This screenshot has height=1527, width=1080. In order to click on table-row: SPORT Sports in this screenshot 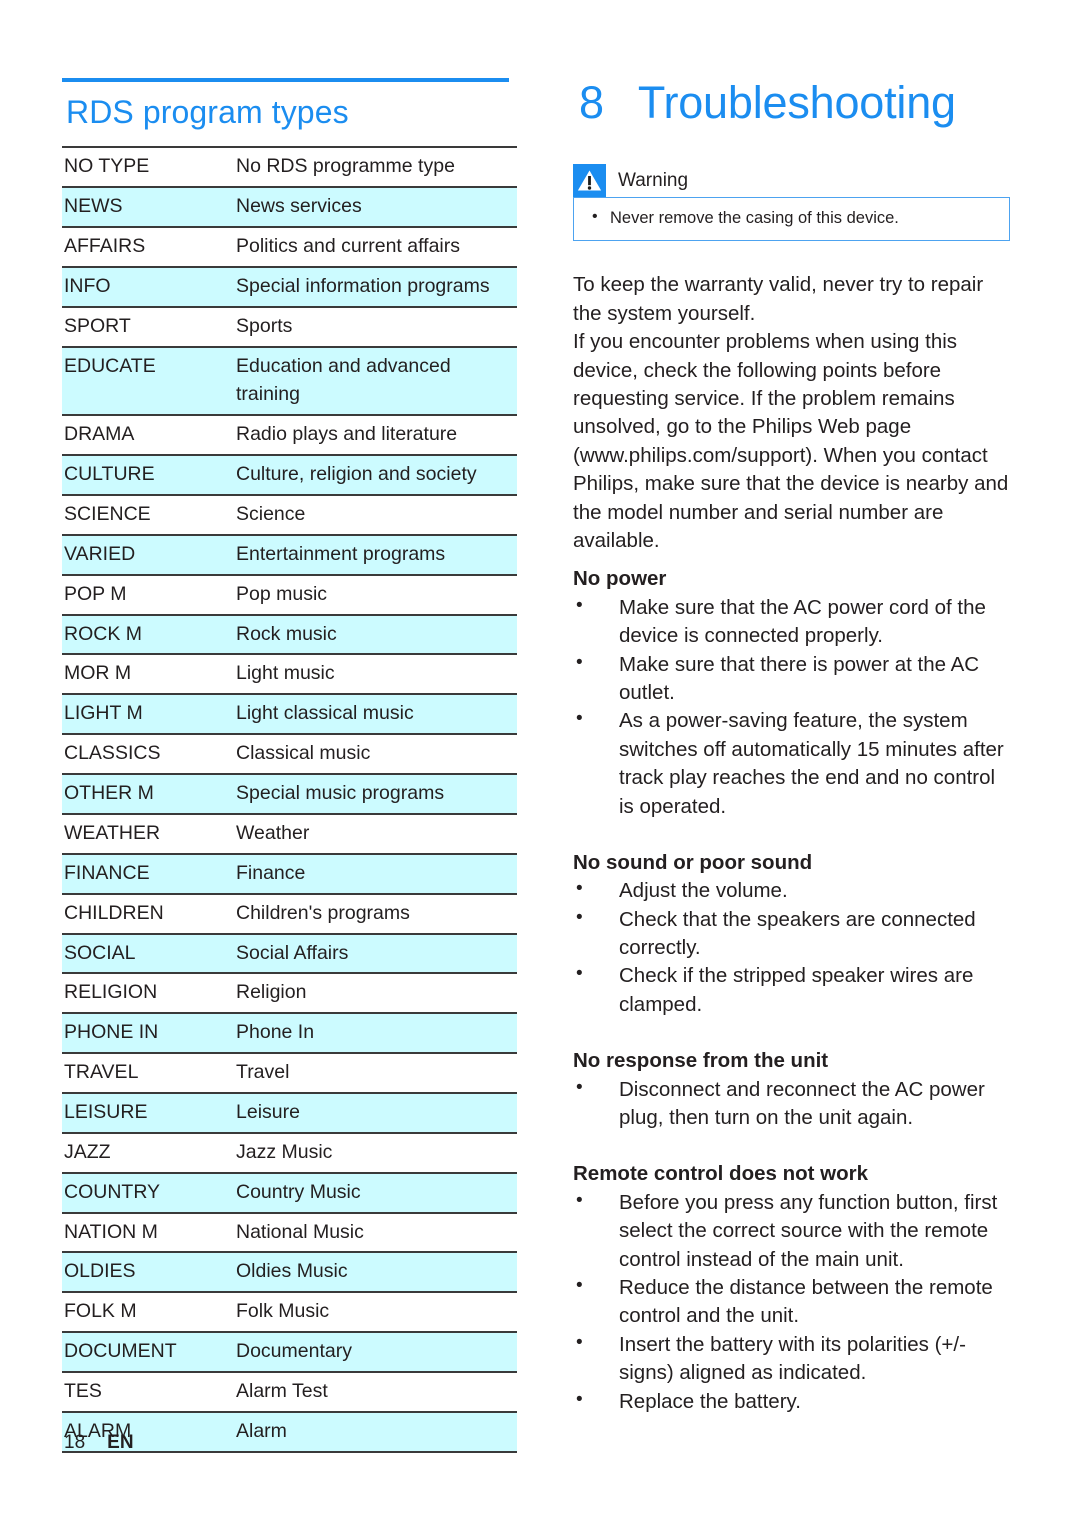, I will do `click(289, 326)`.